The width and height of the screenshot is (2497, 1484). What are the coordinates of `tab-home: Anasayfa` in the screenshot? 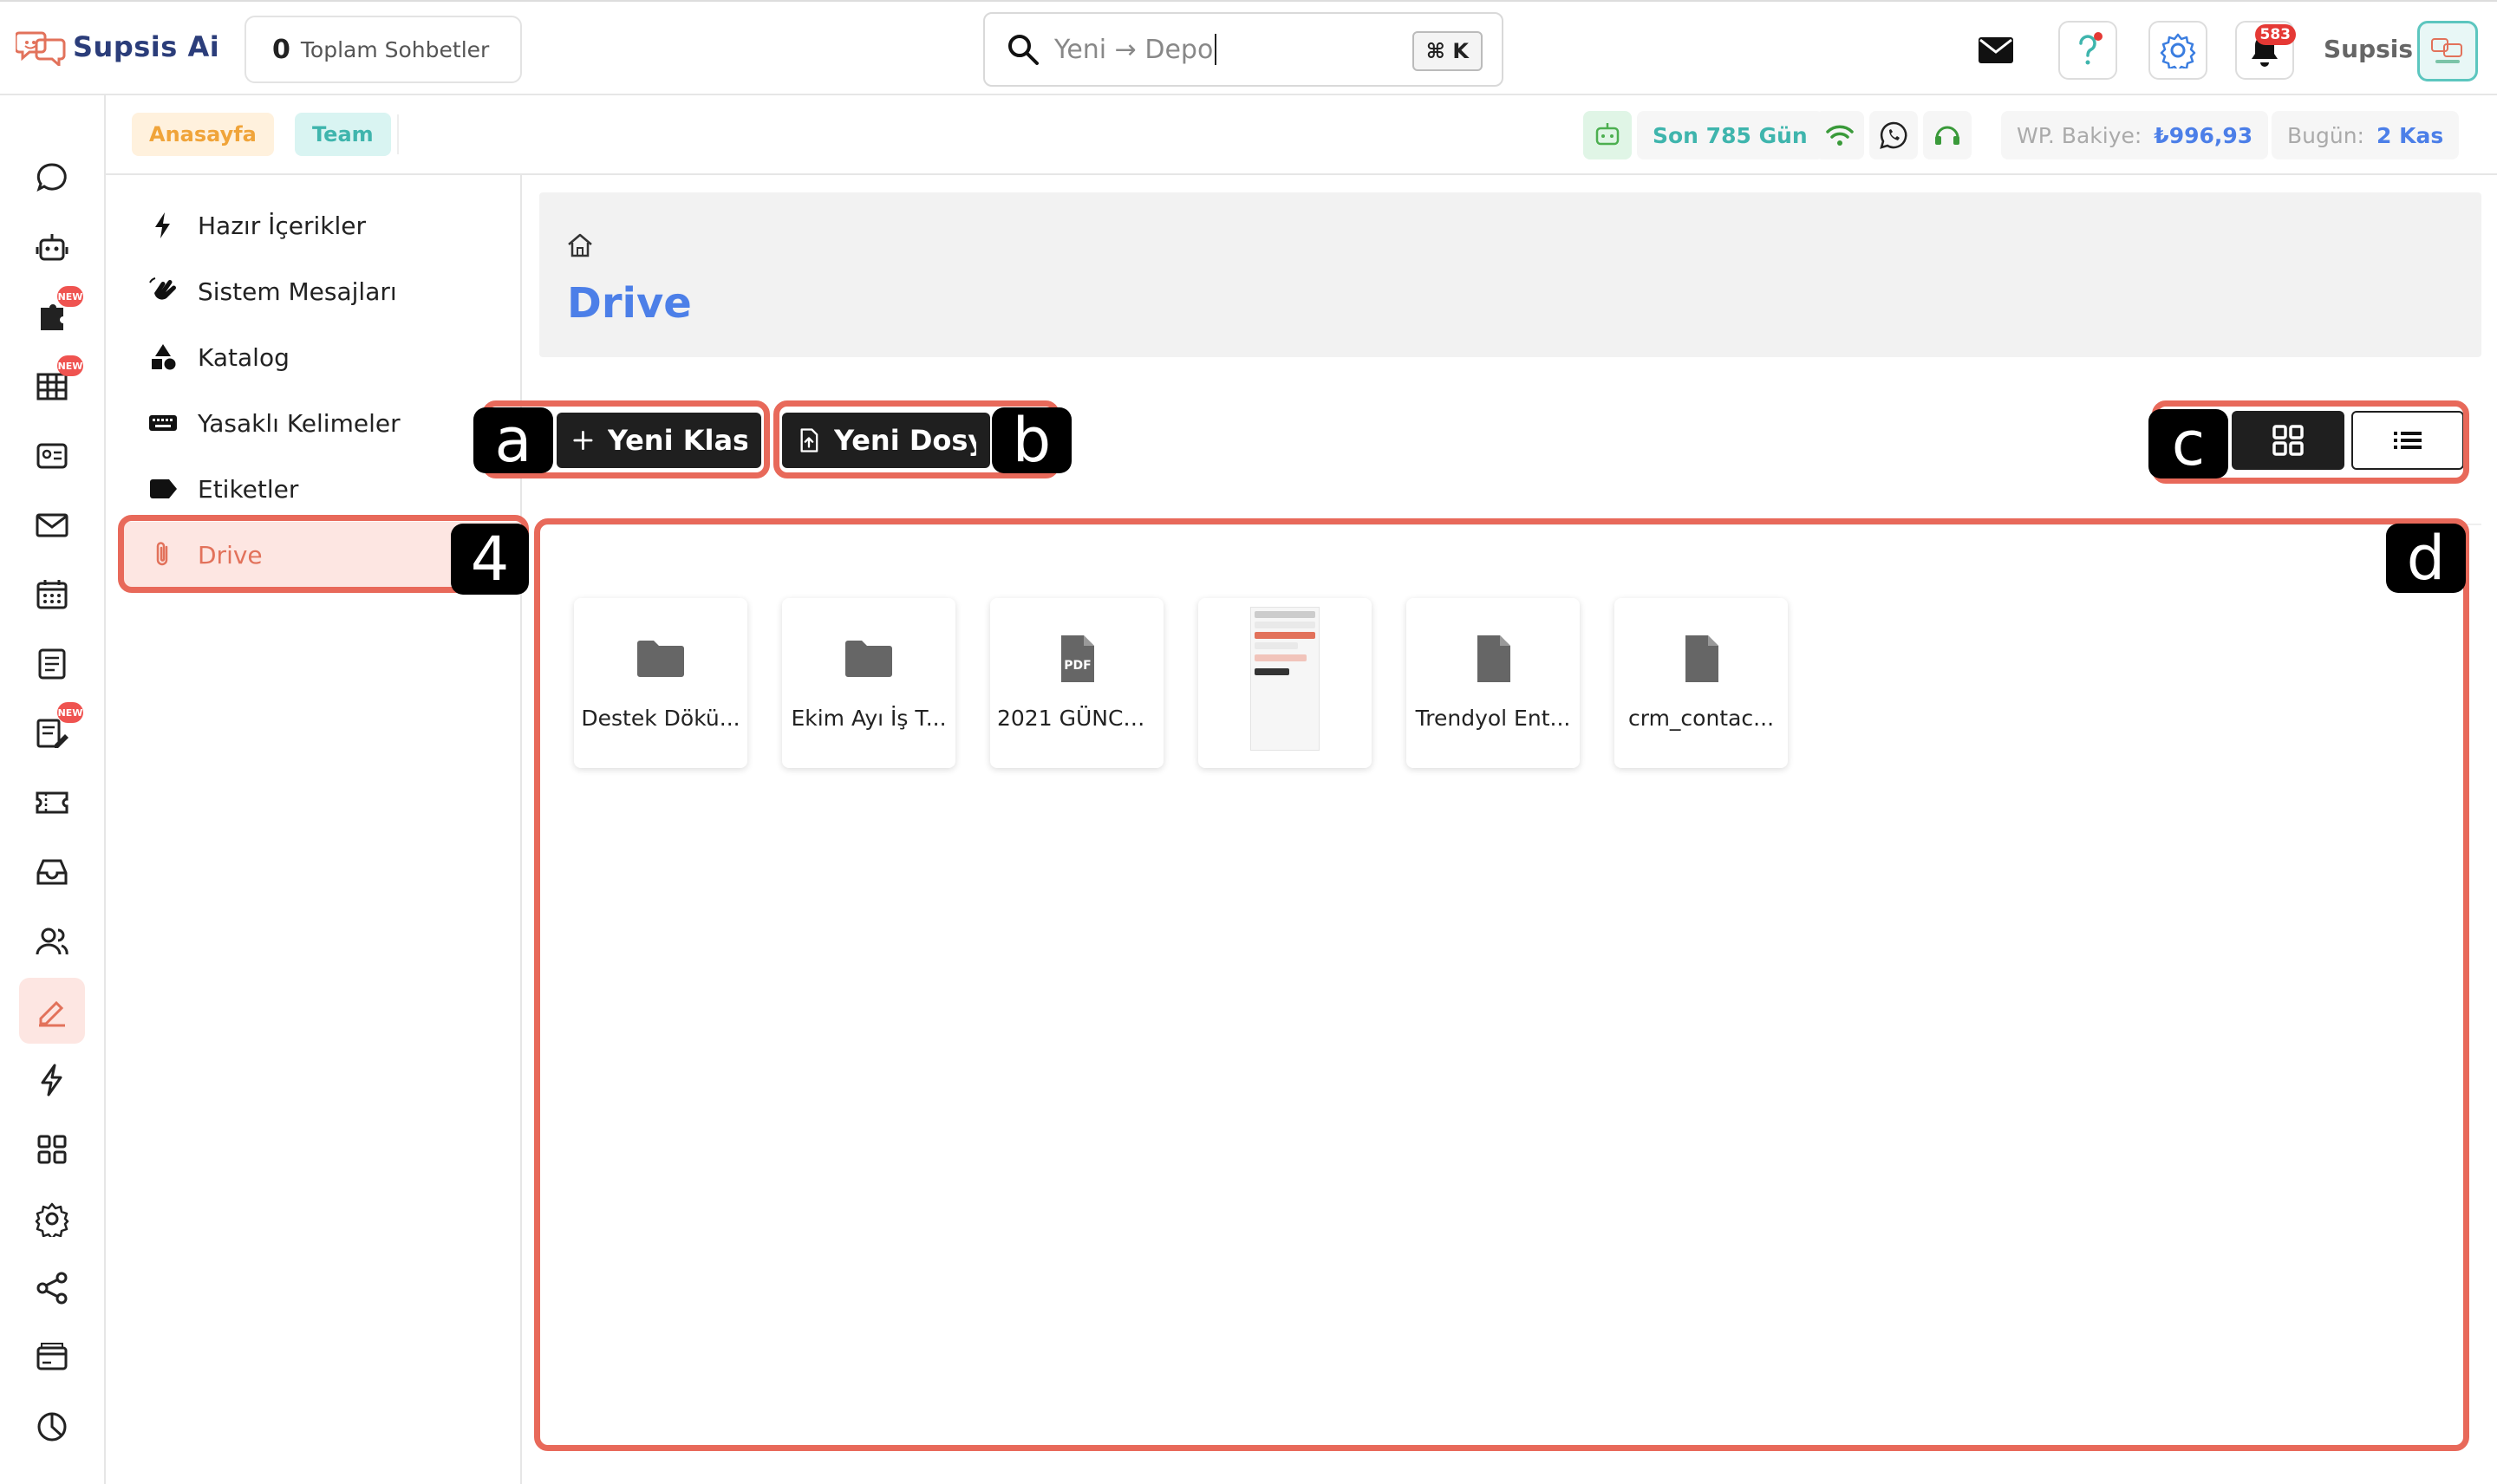 It's located at (203, 134).